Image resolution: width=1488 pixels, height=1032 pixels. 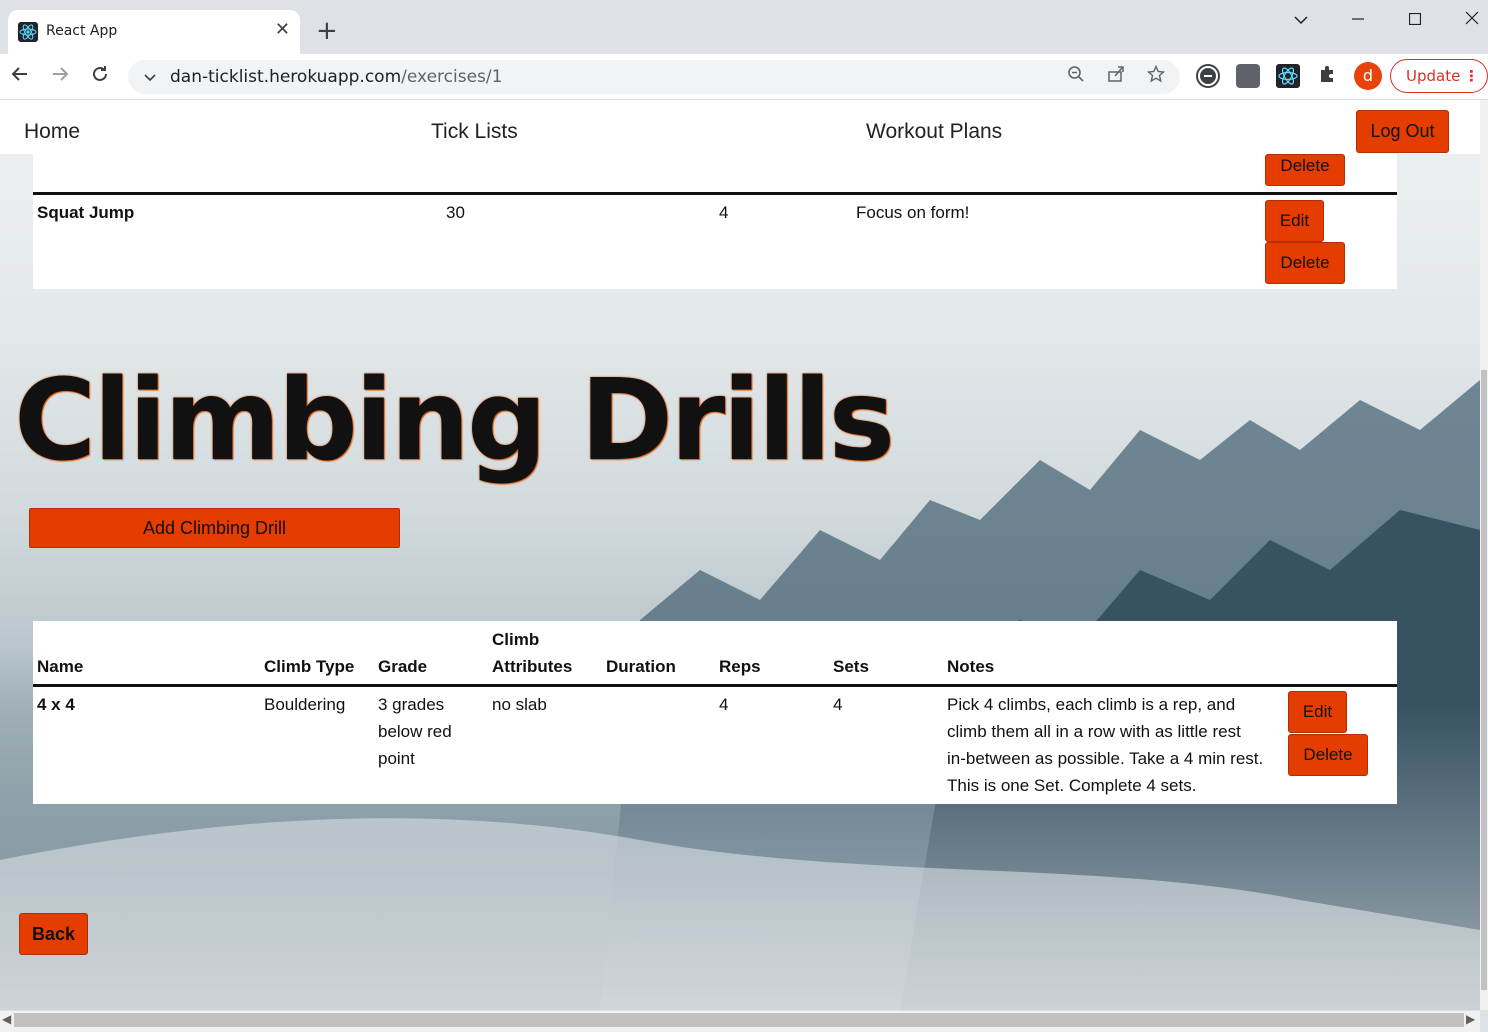 What do you see at coordinates (1328, 755) in the screenshot?
I see `delete-drill-button: Delete` at bounding box center [1328, 755].